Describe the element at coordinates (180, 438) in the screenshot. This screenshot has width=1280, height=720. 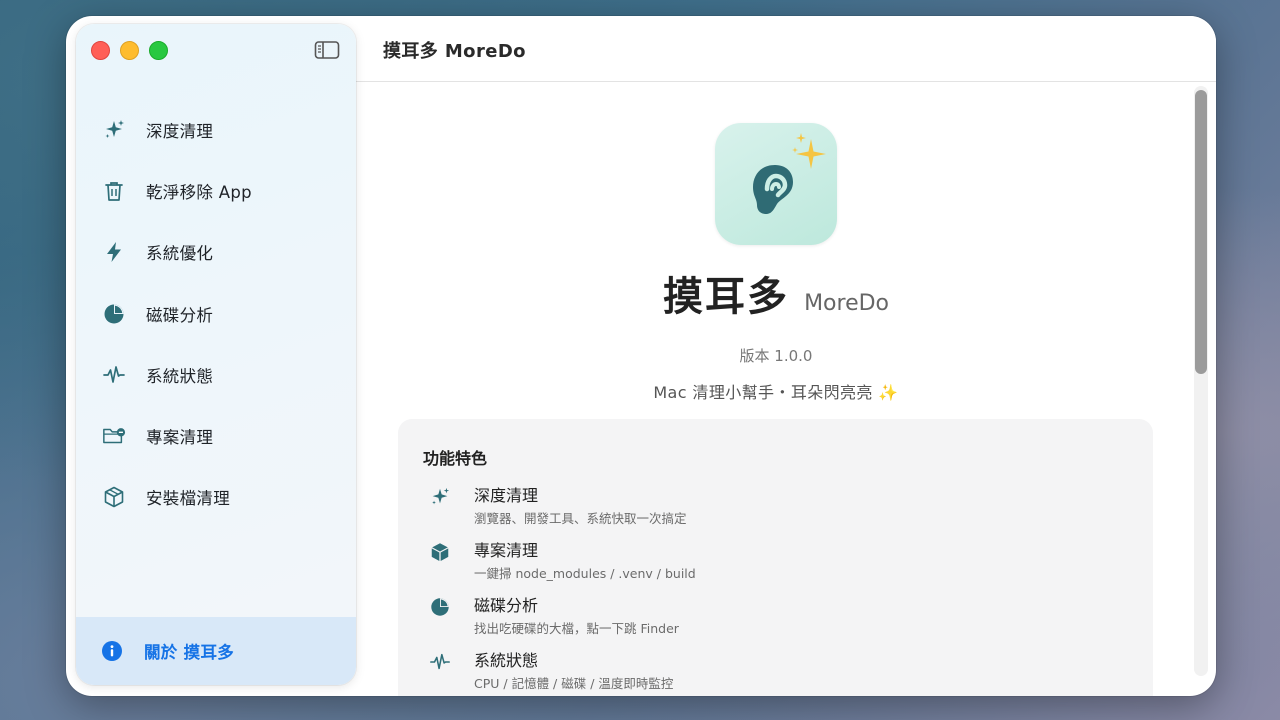
I see `sidebar-item-label: 專案清理` at that location.